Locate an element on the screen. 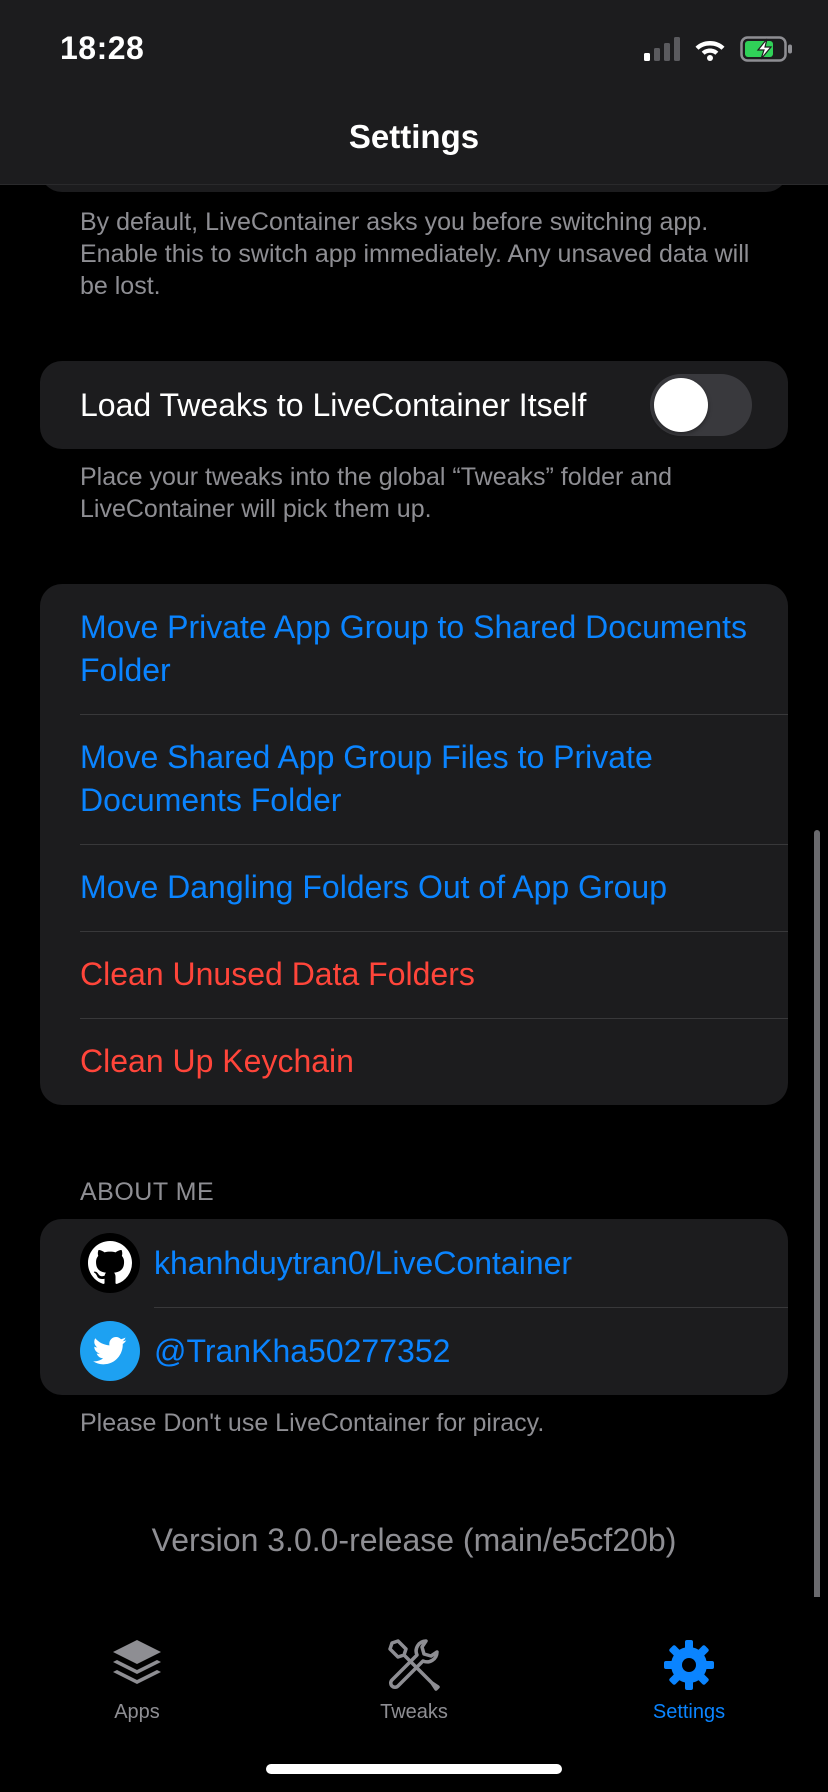 The image size is (828, 1792). navigation-bar: 18:28 Settings is located at coordinates (414, 92).